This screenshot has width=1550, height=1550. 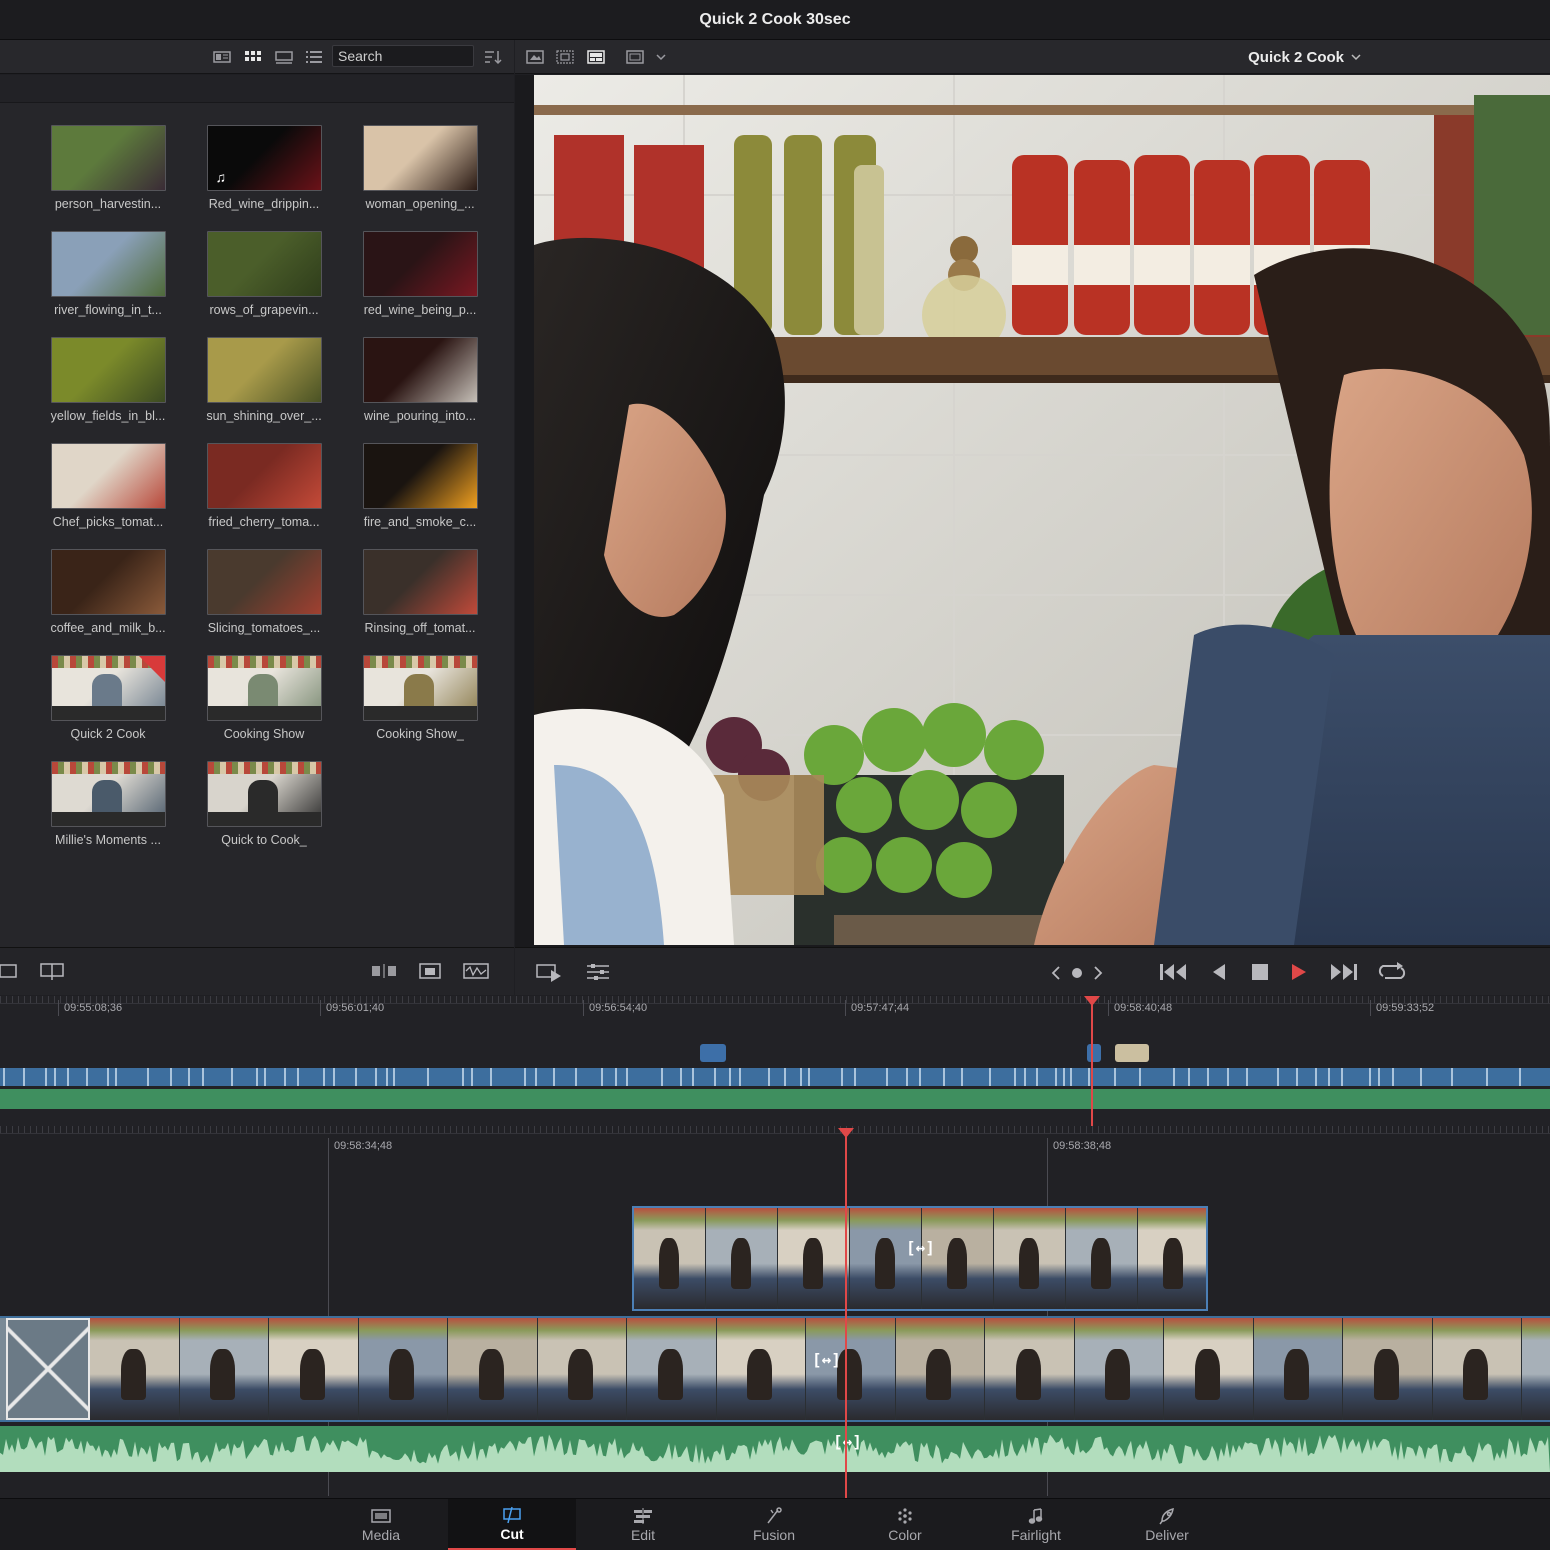 I want to click on timeline-clip-v1, so click(x=775, y=1369).